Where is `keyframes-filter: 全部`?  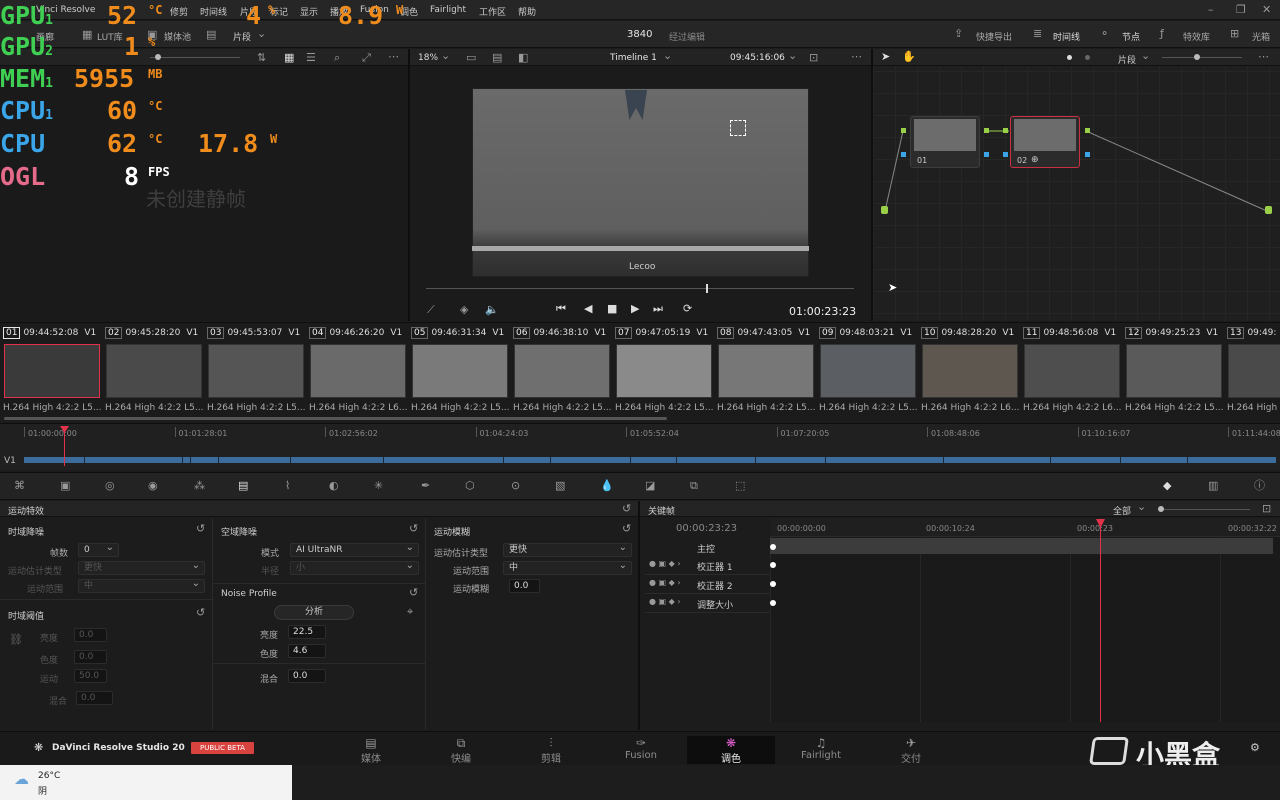
keyframes-filter: 全部 is located at coordinates (1122, 510).